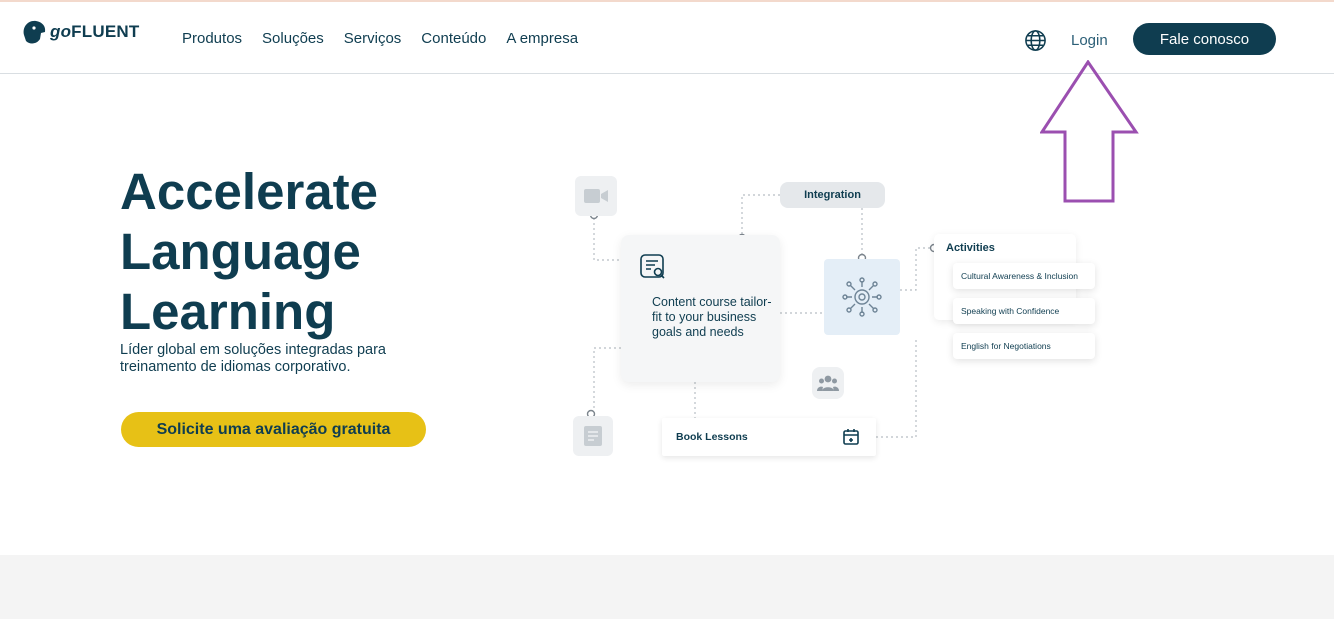 The image size is (1334, 619). I want to click on video-icon, so click(596, 196).